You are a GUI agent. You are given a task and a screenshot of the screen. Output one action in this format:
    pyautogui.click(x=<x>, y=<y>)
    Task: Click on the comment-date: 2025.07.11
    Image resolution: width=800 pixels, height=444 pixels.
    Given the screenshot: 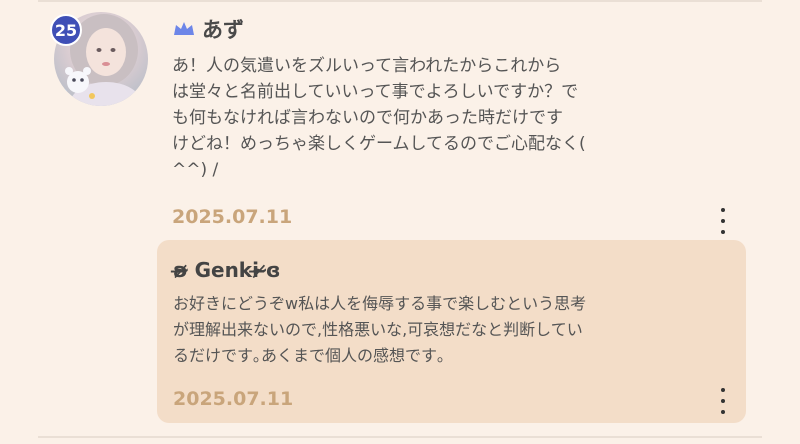 What is the action you would take?
    pyautogui.click(x=232, y=217)
    